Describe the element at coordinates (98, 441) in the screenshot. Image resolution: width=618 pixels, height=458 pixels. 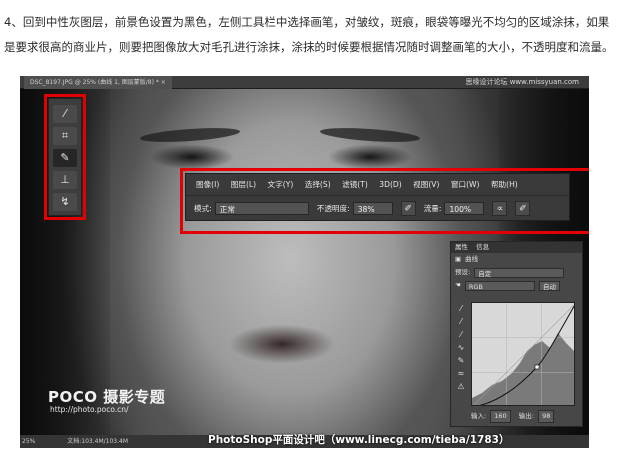
I see `document-size: 文档:103.4M/103.4M` at that location.